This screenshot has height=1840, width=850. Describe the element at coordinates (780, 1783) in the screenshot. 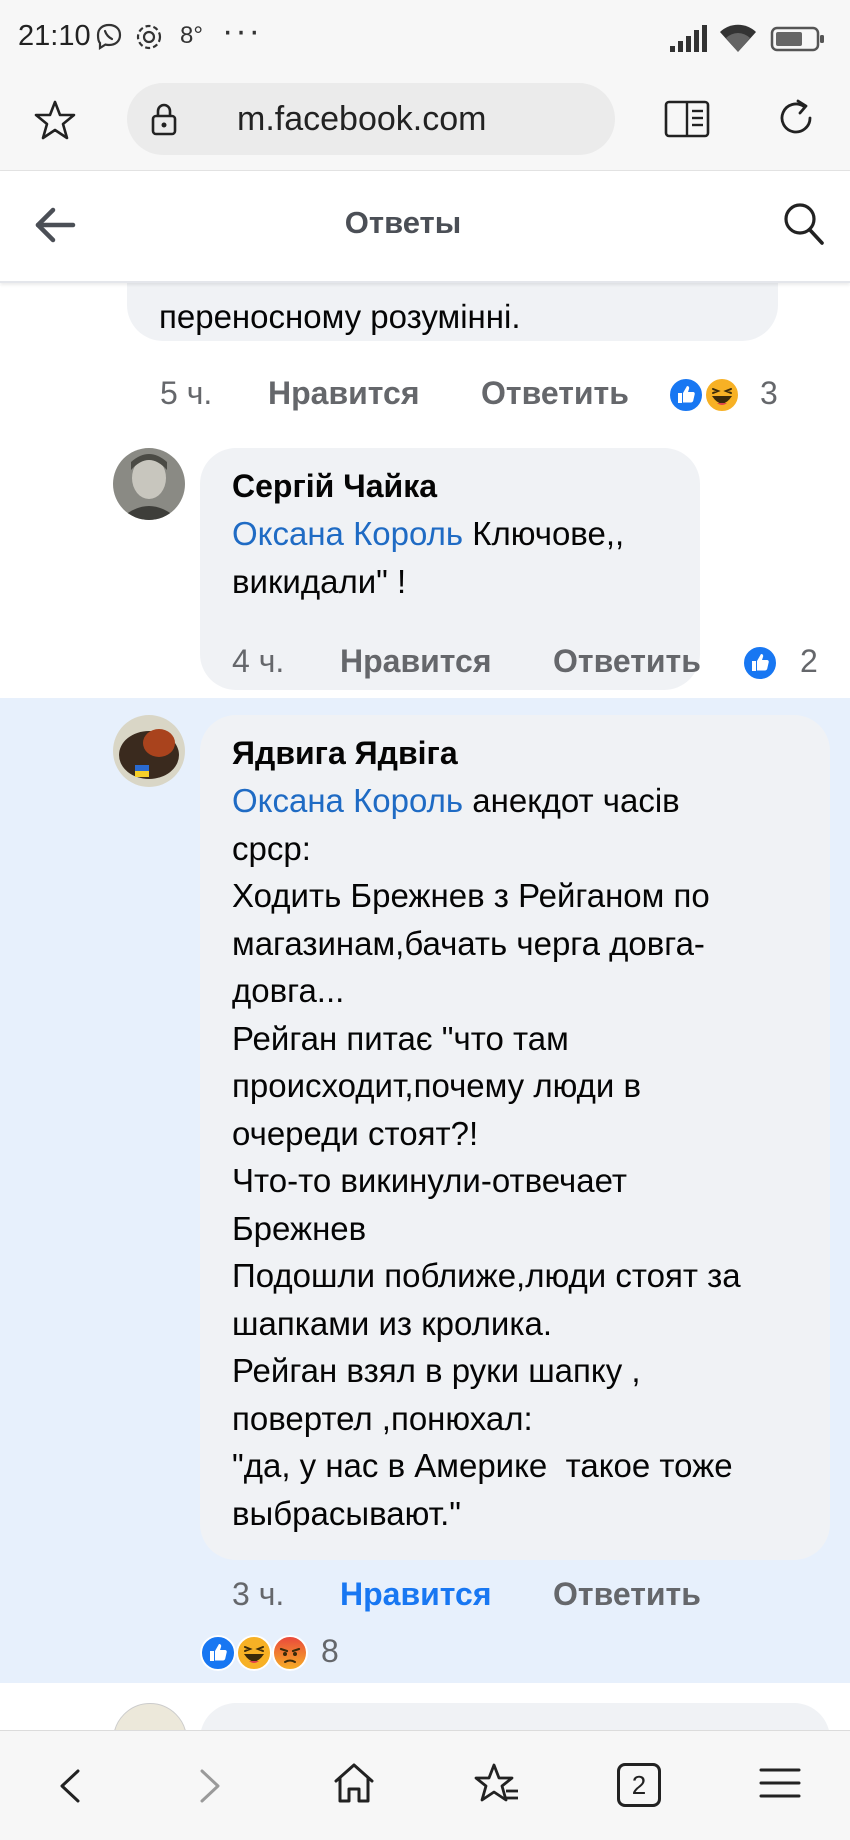

I see `menu-icon` at that location.